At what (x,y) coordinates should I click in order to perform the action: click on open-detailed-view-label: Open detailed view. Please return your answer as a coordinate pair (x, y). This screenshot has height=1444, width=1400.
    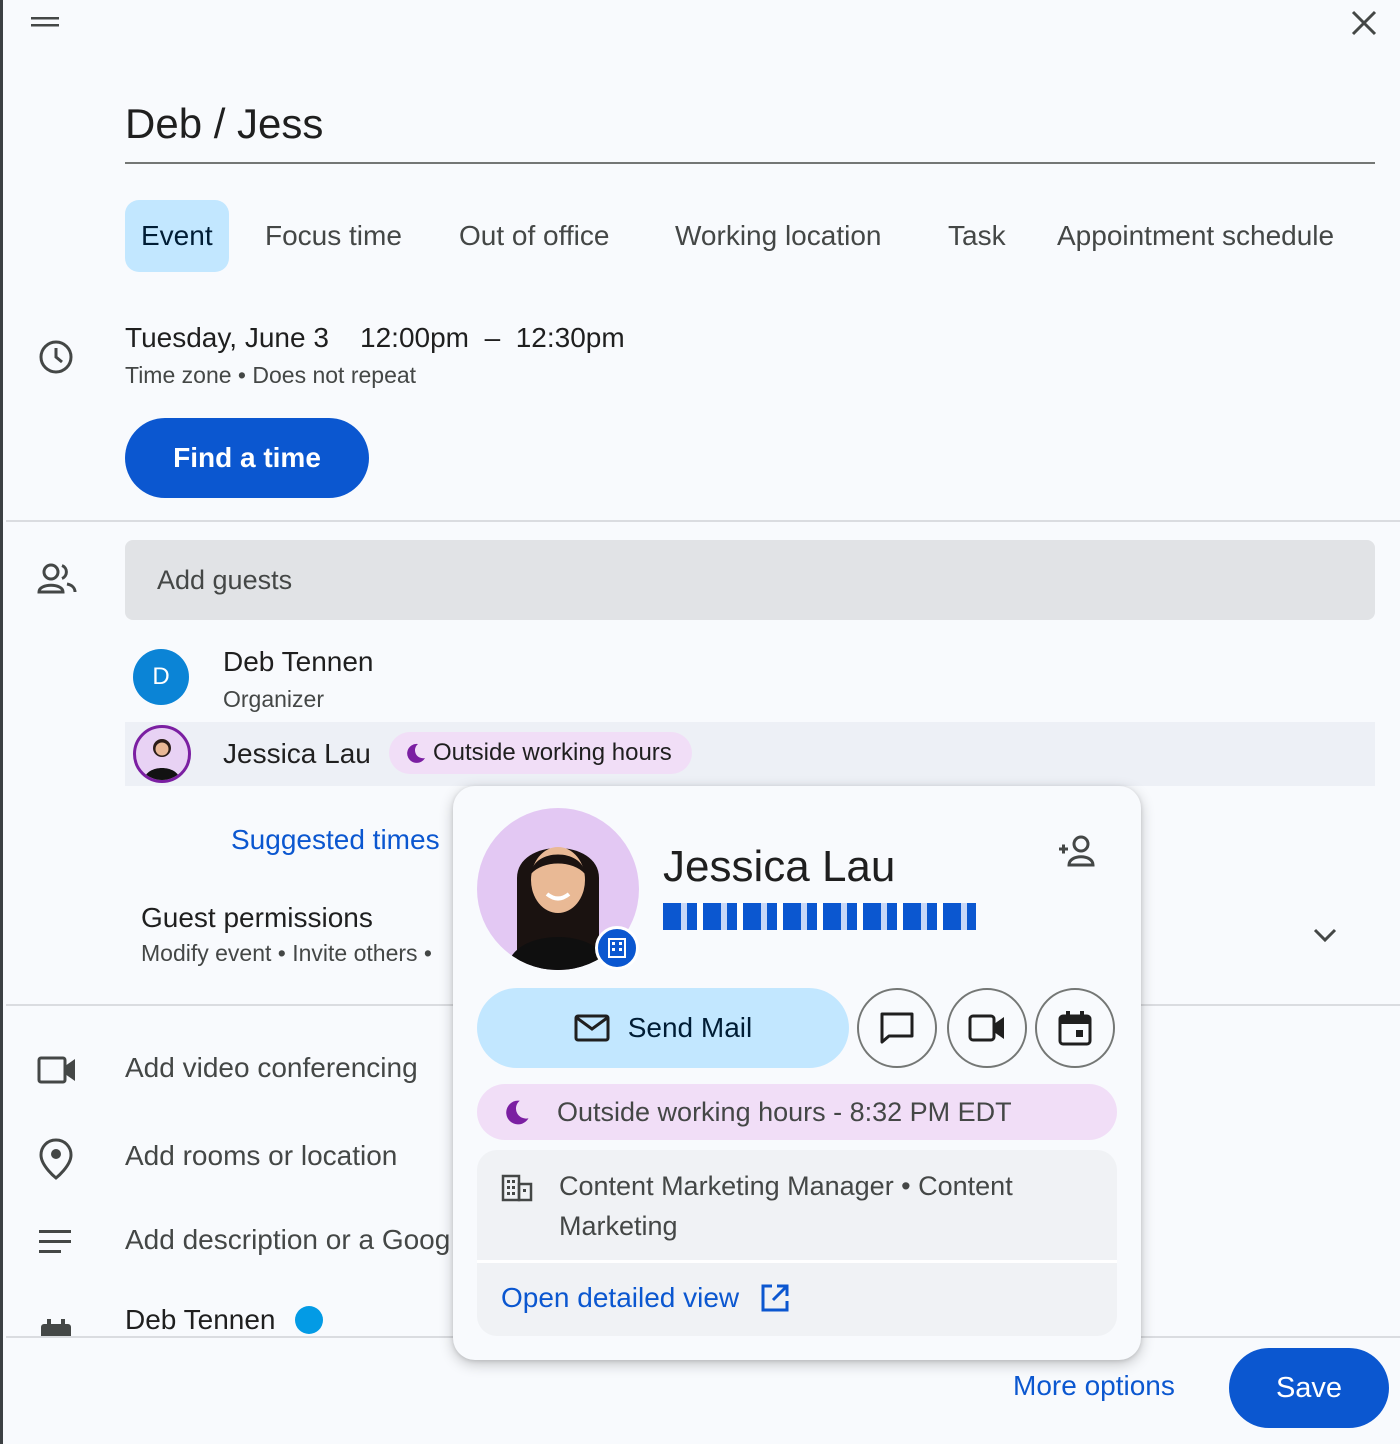
    Looking at the image, I should click on (620, 1297).